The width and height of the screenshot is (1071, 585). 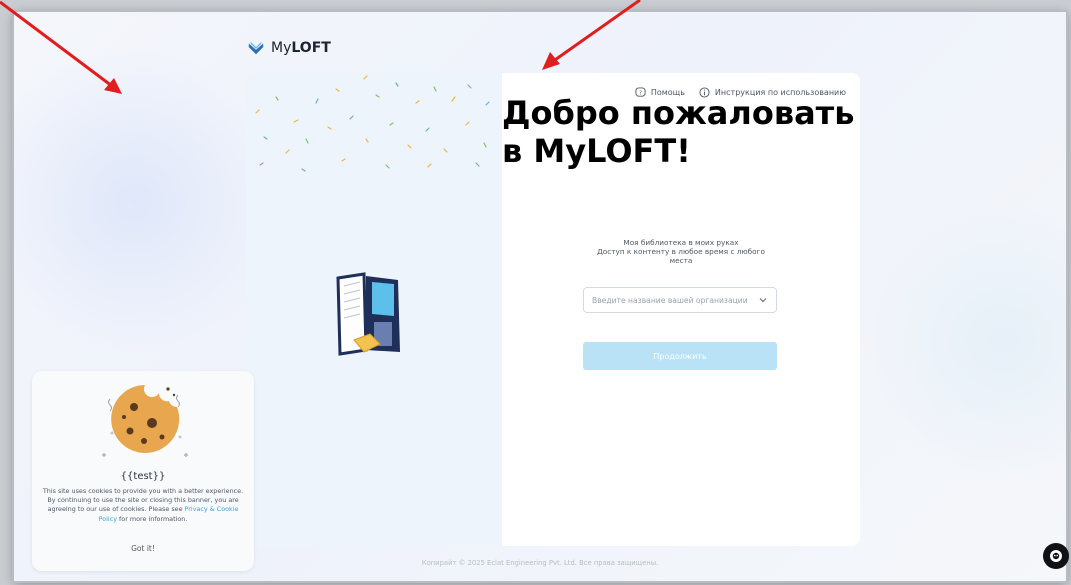 I want to click on cookie-accept-button: Got it!, so click(x=143, y=548).